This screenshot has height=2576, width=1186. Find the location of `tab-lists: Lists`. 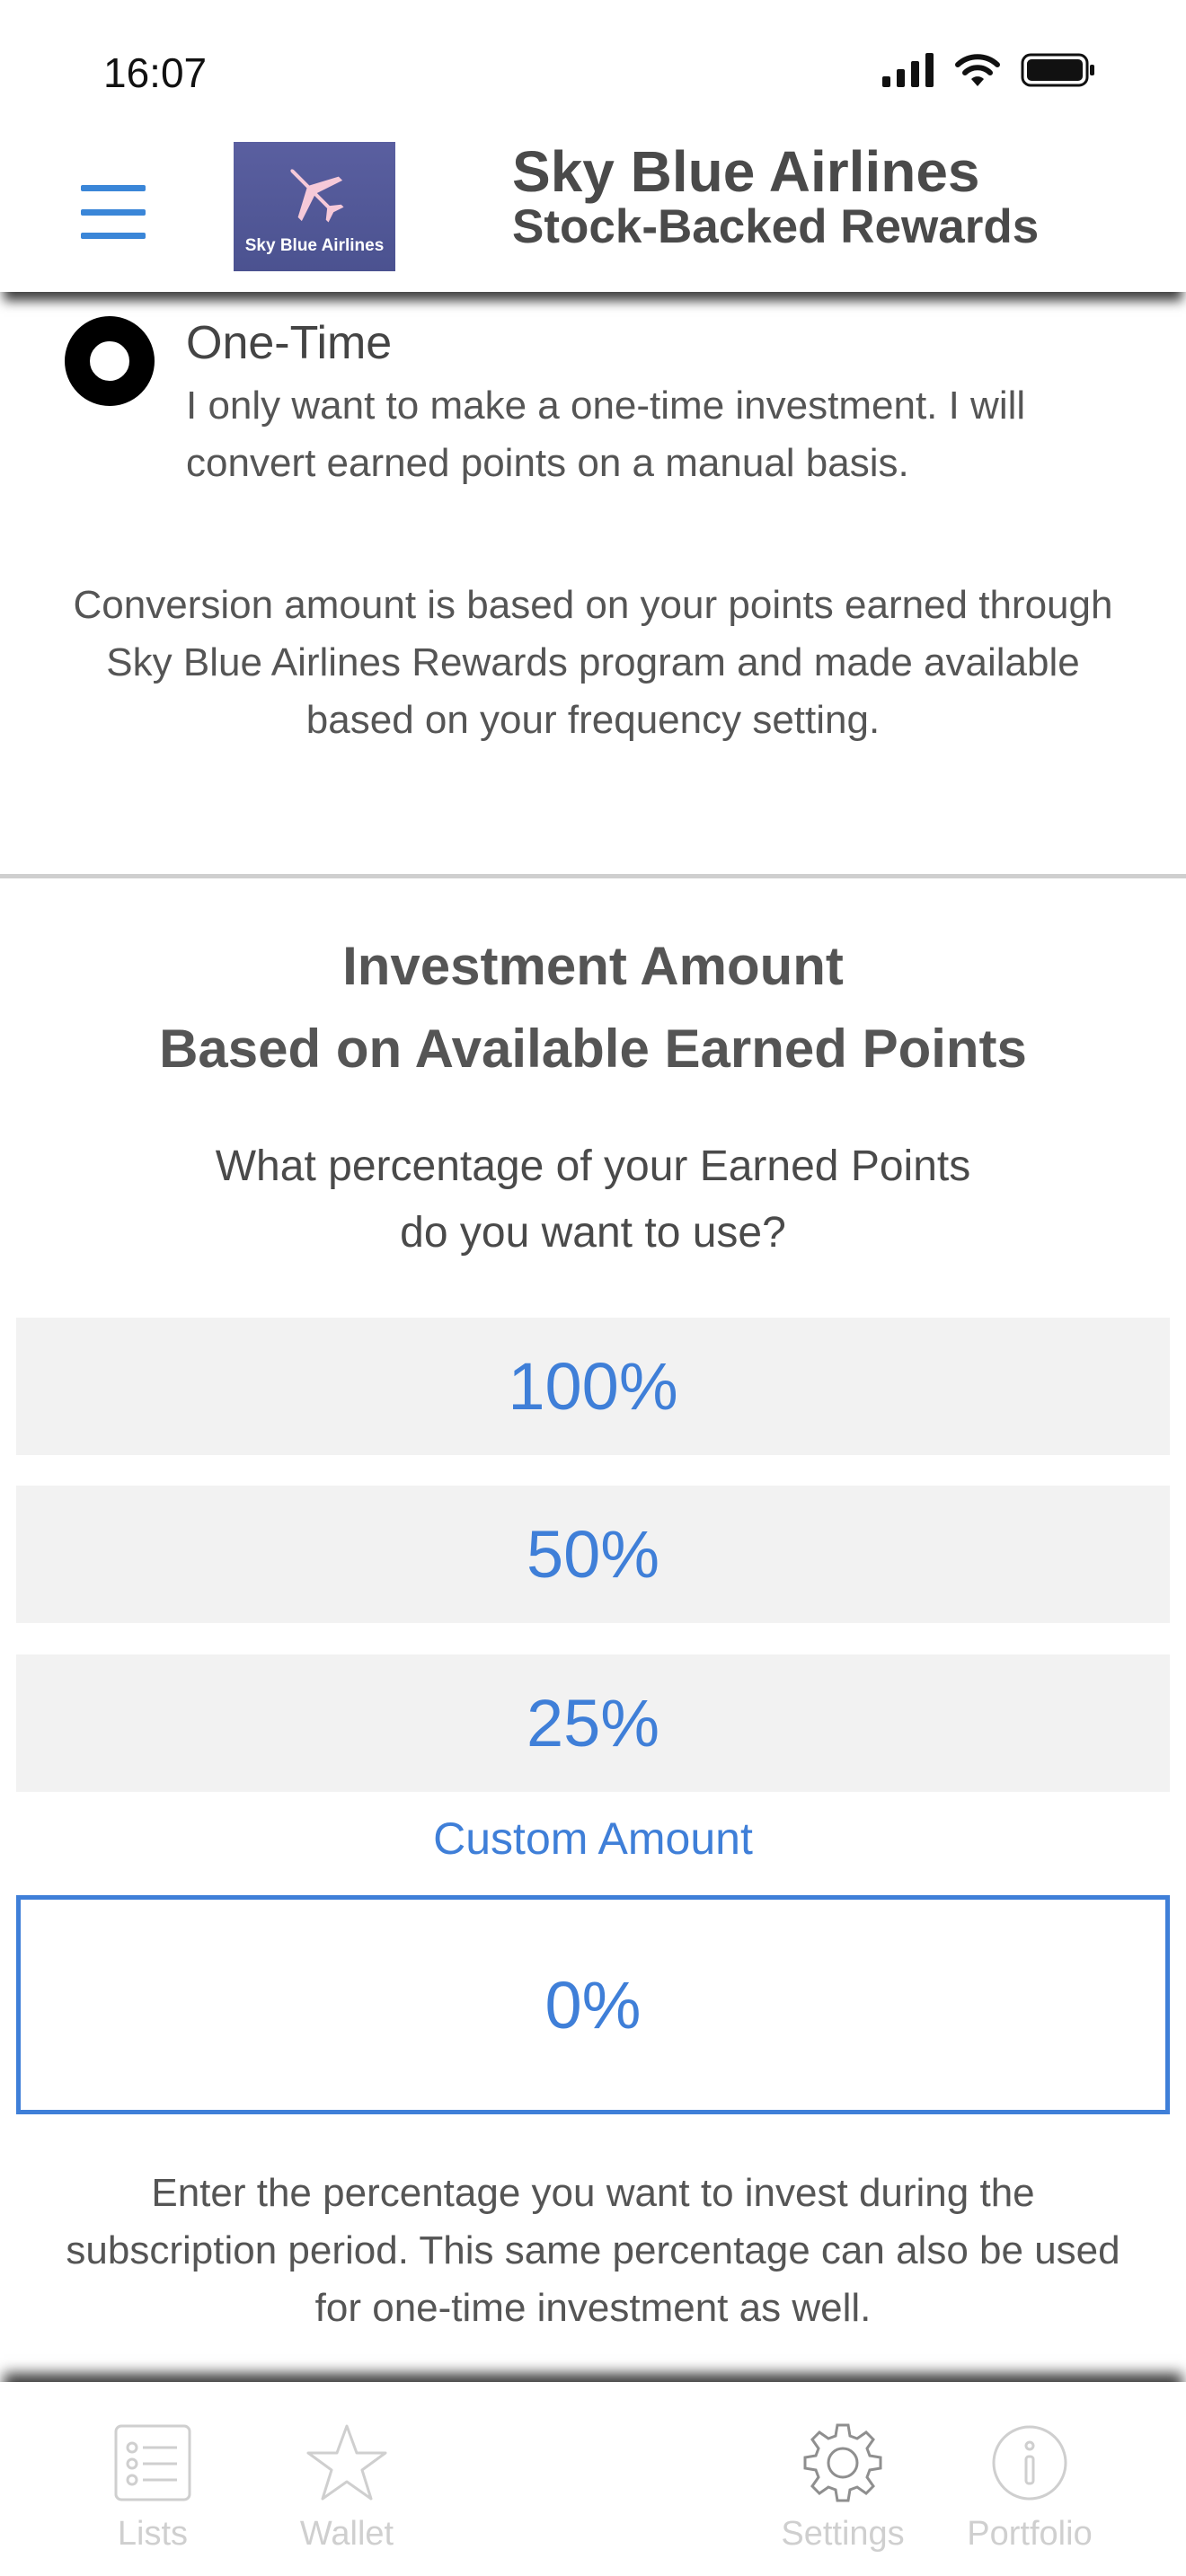

tab-lists: Lists is located at coordinates (153, 2486).